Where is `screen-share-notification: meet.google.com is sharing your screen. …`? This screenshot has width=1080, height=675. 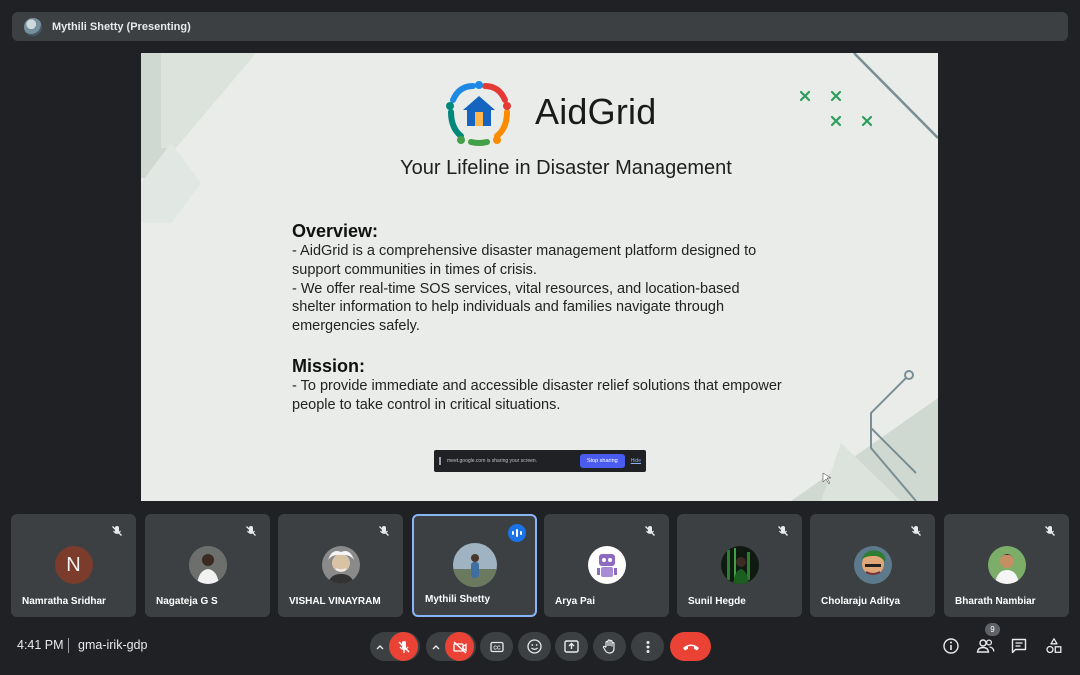 screen-share-notification: meet.google.com is sharing your screen. … is located at coordinates (540, 461).